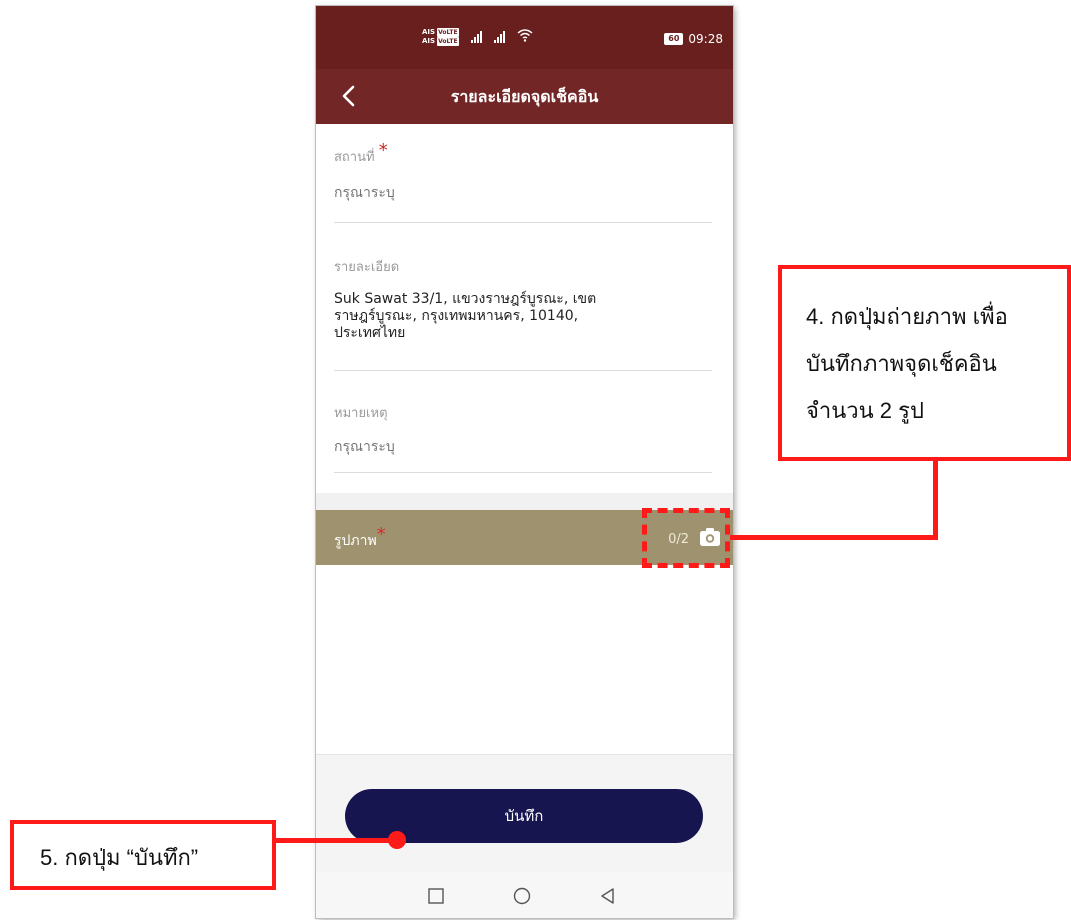  What do you see at coordinates (523, 193) in the screenshot?
I see `place-input` at bounding box center [523, 193].